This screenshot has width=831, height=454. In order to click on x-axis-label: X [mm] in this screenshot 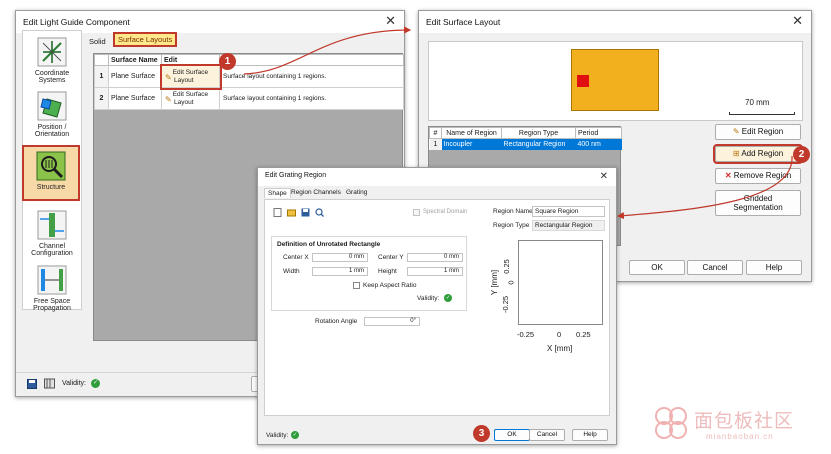, I will do `click(560, 348)`.